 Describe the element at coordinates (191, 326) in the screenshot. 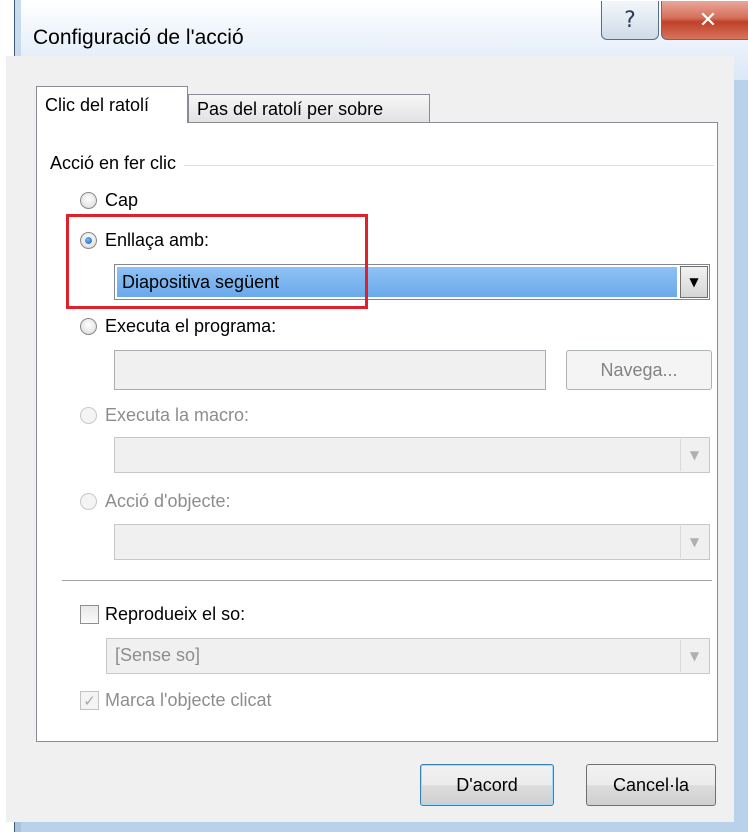

I see `radio-run-program-label: Executa el programa:` at that location.